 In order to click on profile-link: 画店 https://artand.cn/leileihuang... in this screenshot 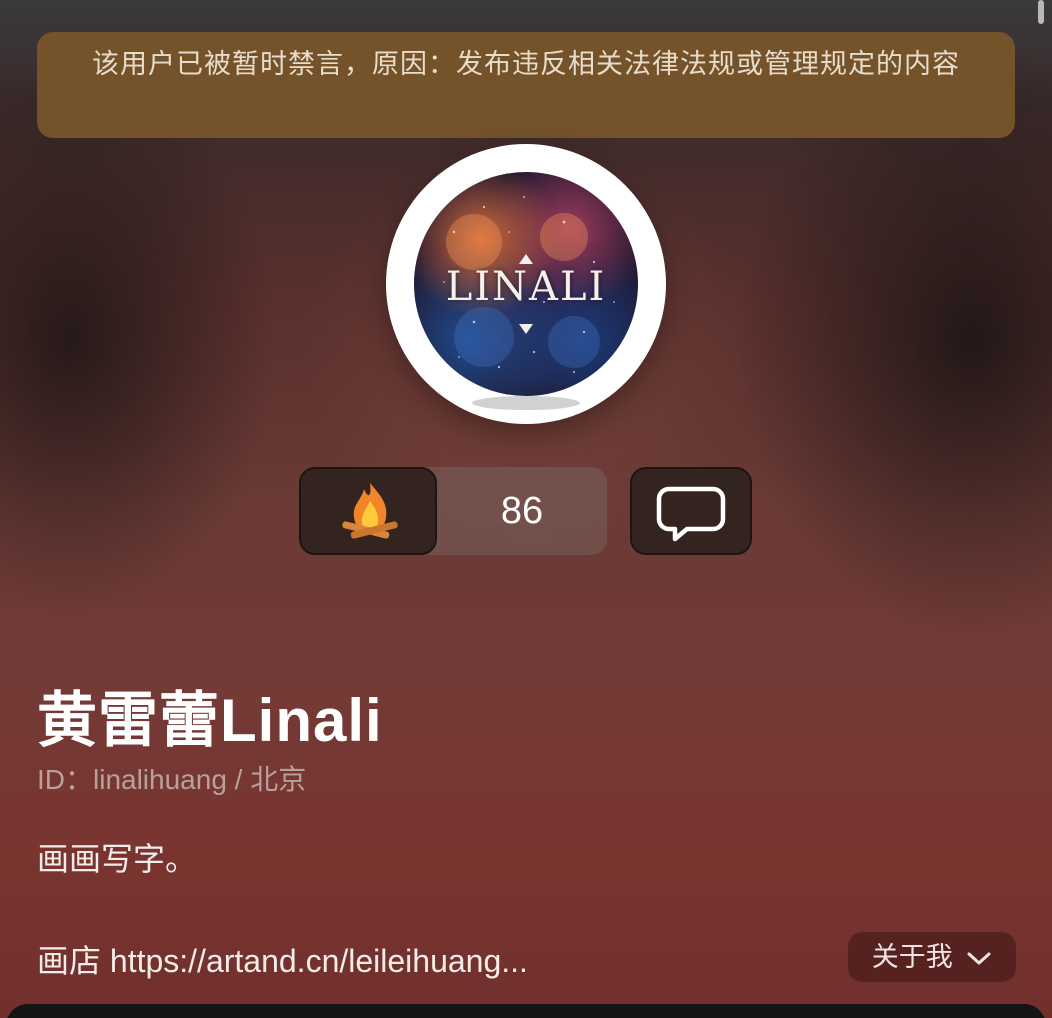, I will do `click(282, 959)`.